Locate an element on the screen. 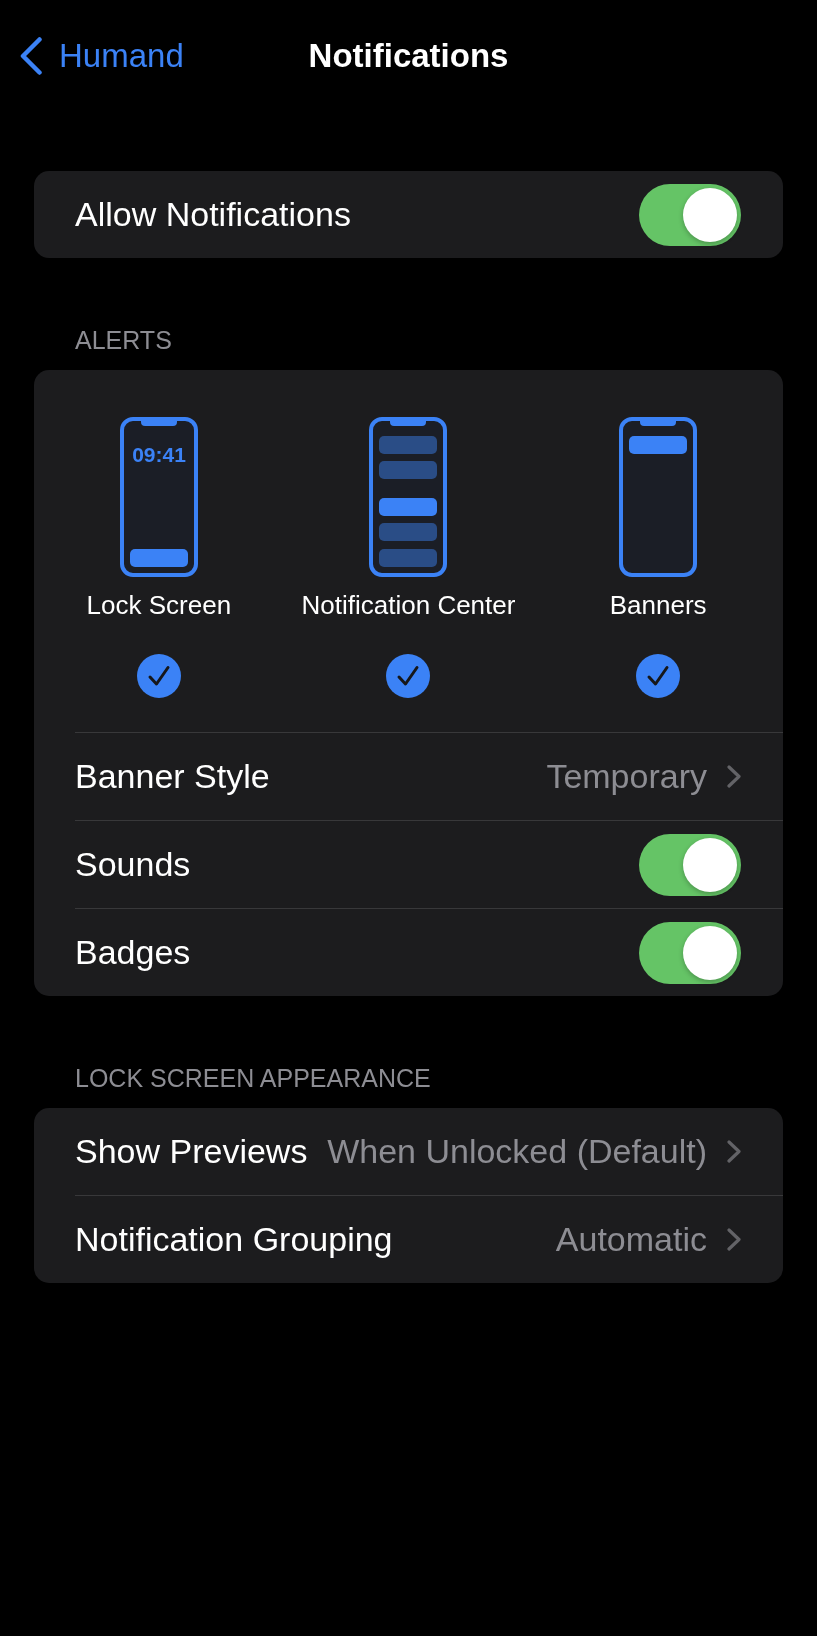  back-chevron-icon is located at coordinates (31, 56).